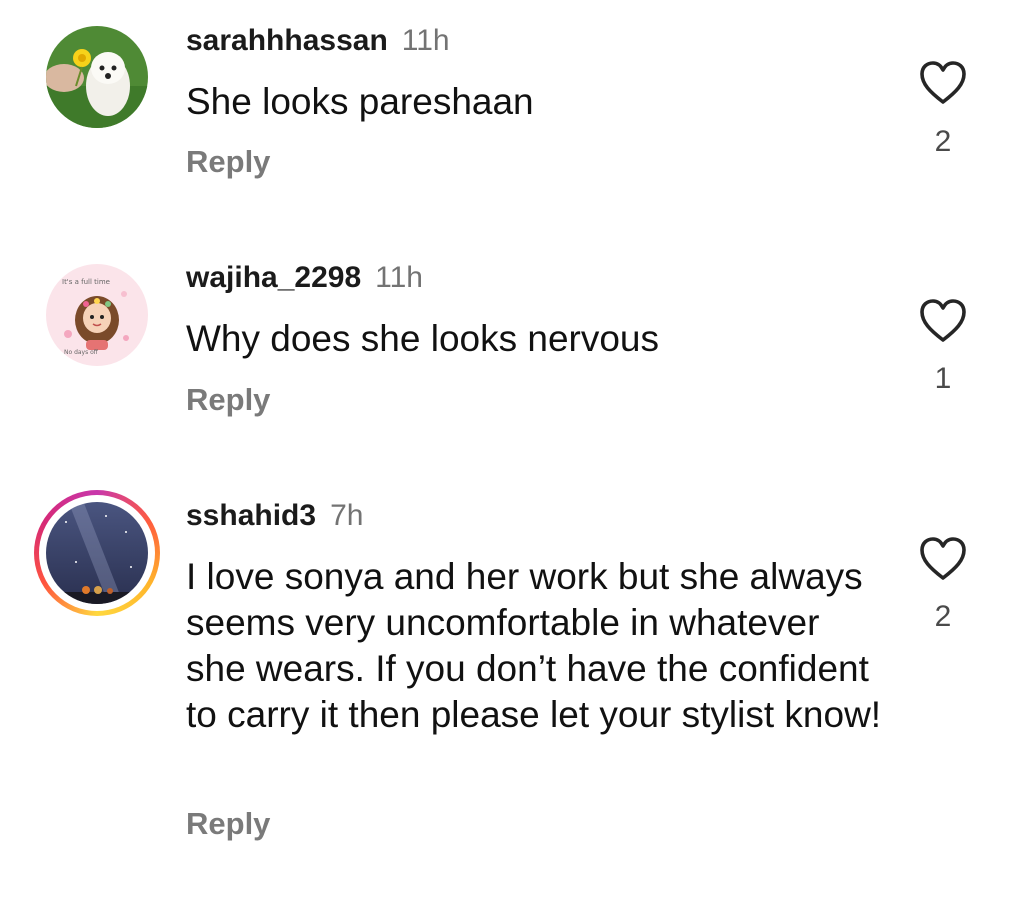 This screenshot has width=1024, height=906. I want to click on svg-text: It's a full time, so click(86, 282).